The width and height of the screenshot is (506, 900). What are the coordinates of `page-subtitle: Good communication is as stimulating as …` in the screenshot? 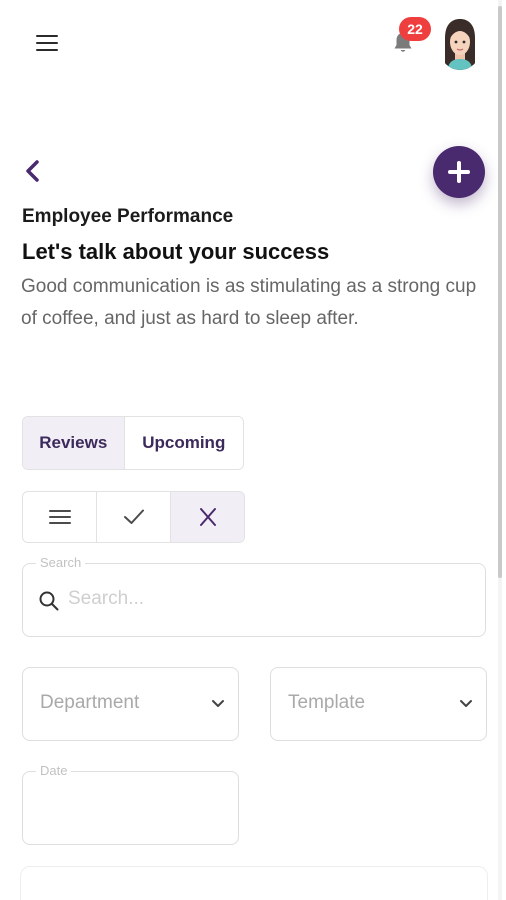 It's located at (249, 302).